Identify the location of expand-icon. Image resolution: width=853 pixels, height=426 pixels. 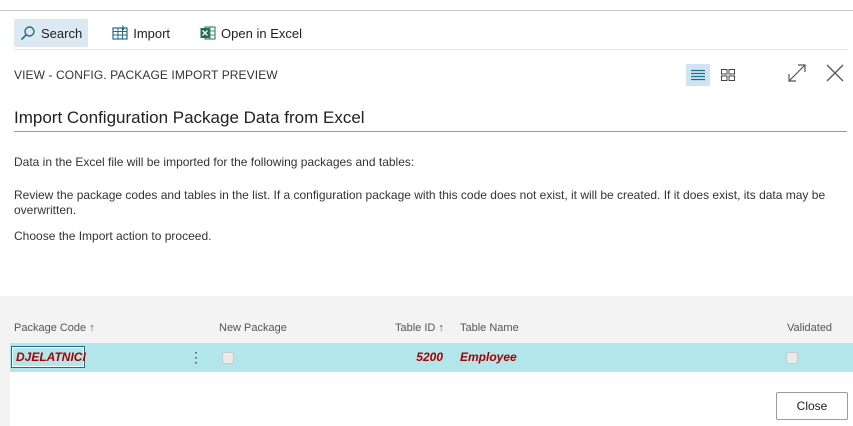
(797, 73).